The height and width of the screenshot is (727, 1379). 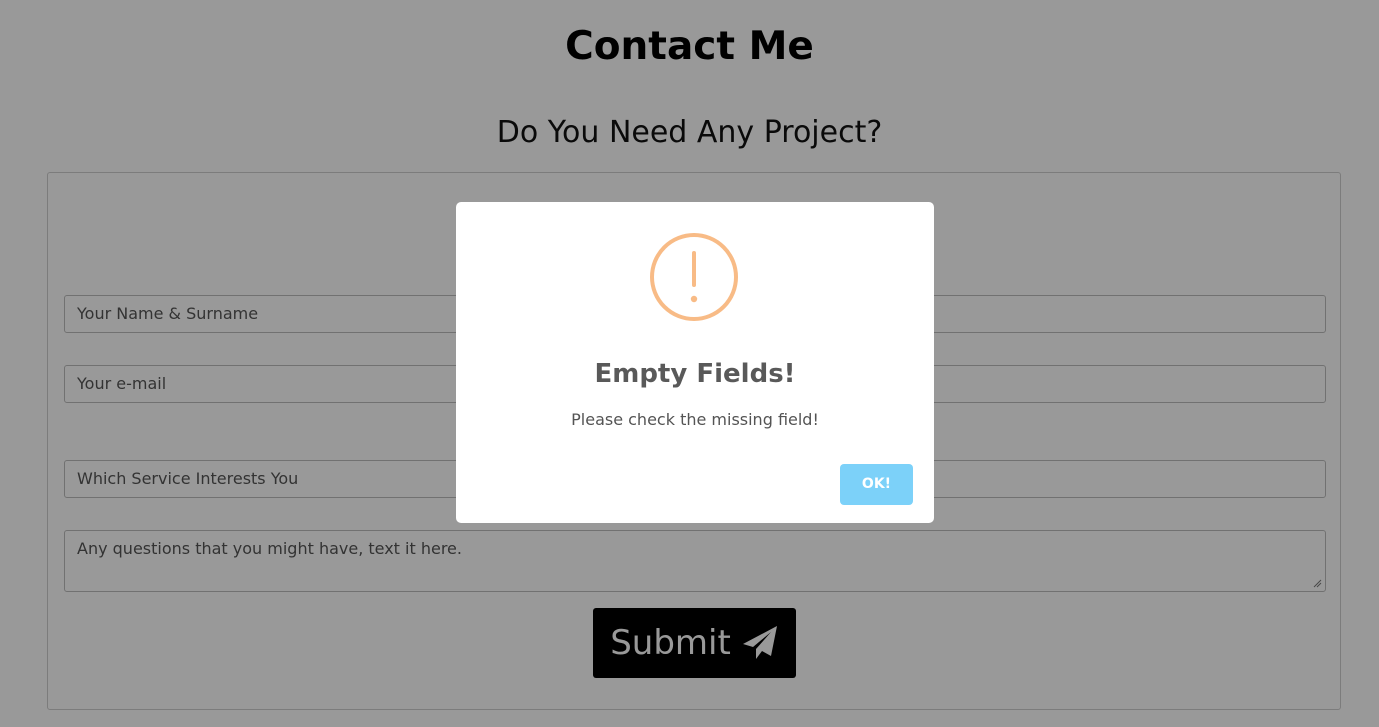 What do you see at coordinates (876, 484) in the screenshot?
I see `ok-button: OK!` at bounding box center [876, 484].